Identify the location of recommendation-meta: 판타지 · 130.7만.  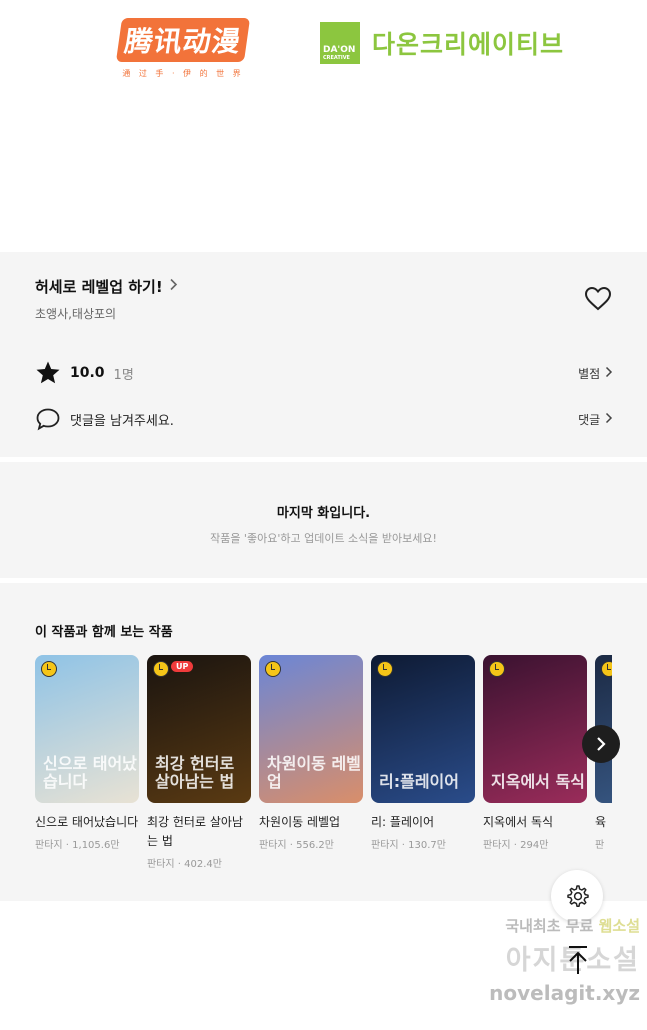
(423, 843).